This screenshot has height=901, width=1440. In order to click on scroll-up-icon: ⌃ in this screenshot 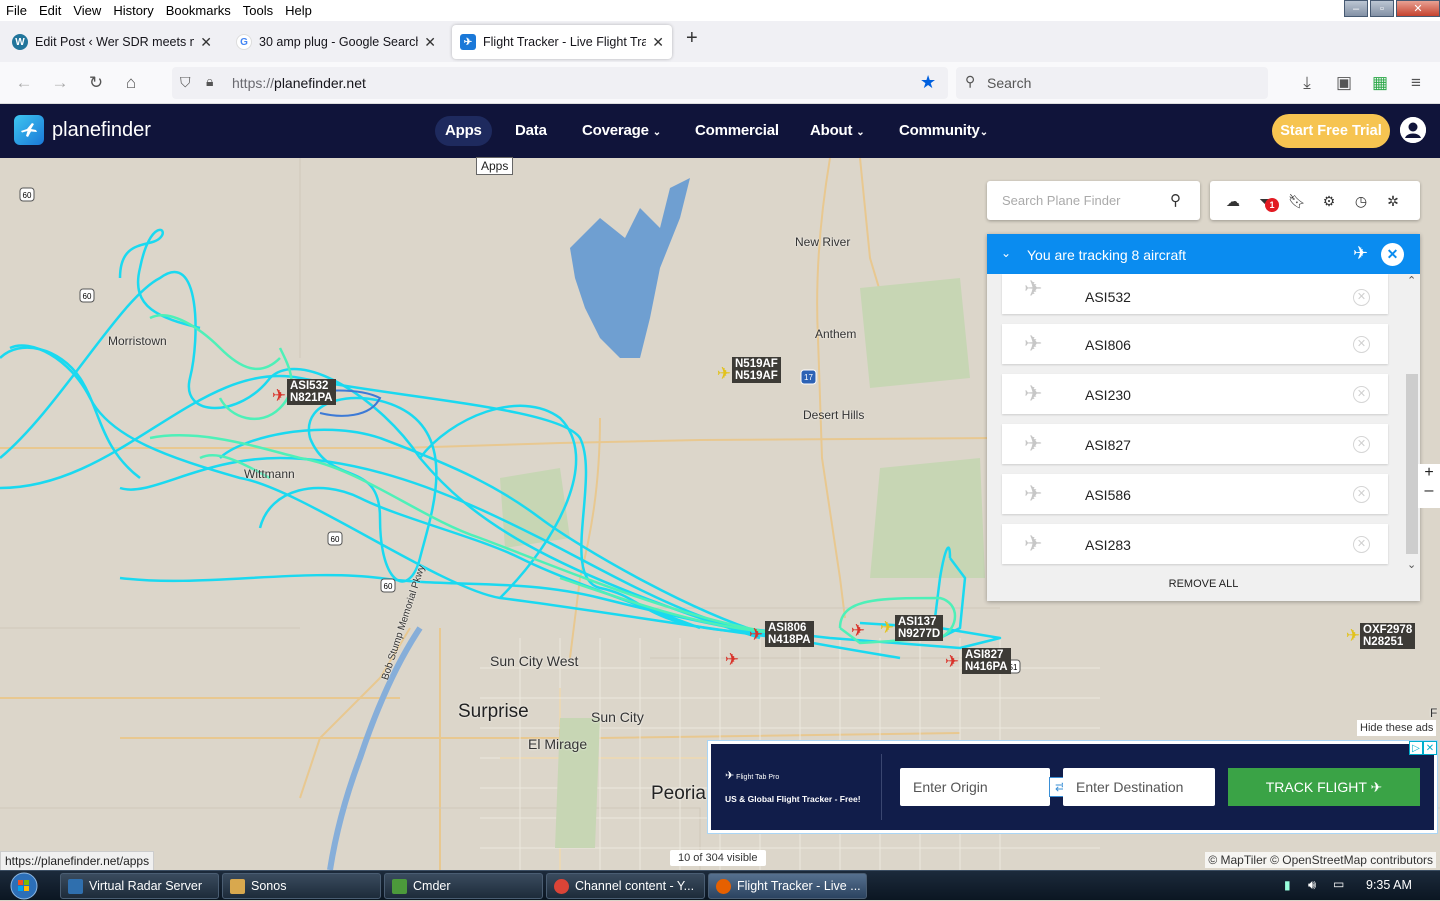, I will do `click(1411, 280)`.